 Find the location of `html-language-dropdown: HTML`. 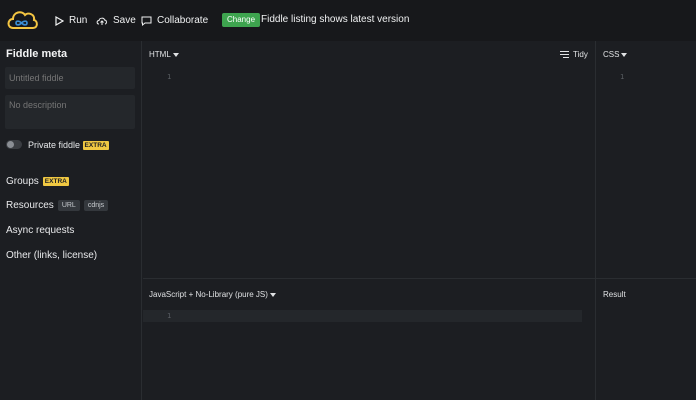

html-language-dropdown: HTML is located at coordinates (164, 54).